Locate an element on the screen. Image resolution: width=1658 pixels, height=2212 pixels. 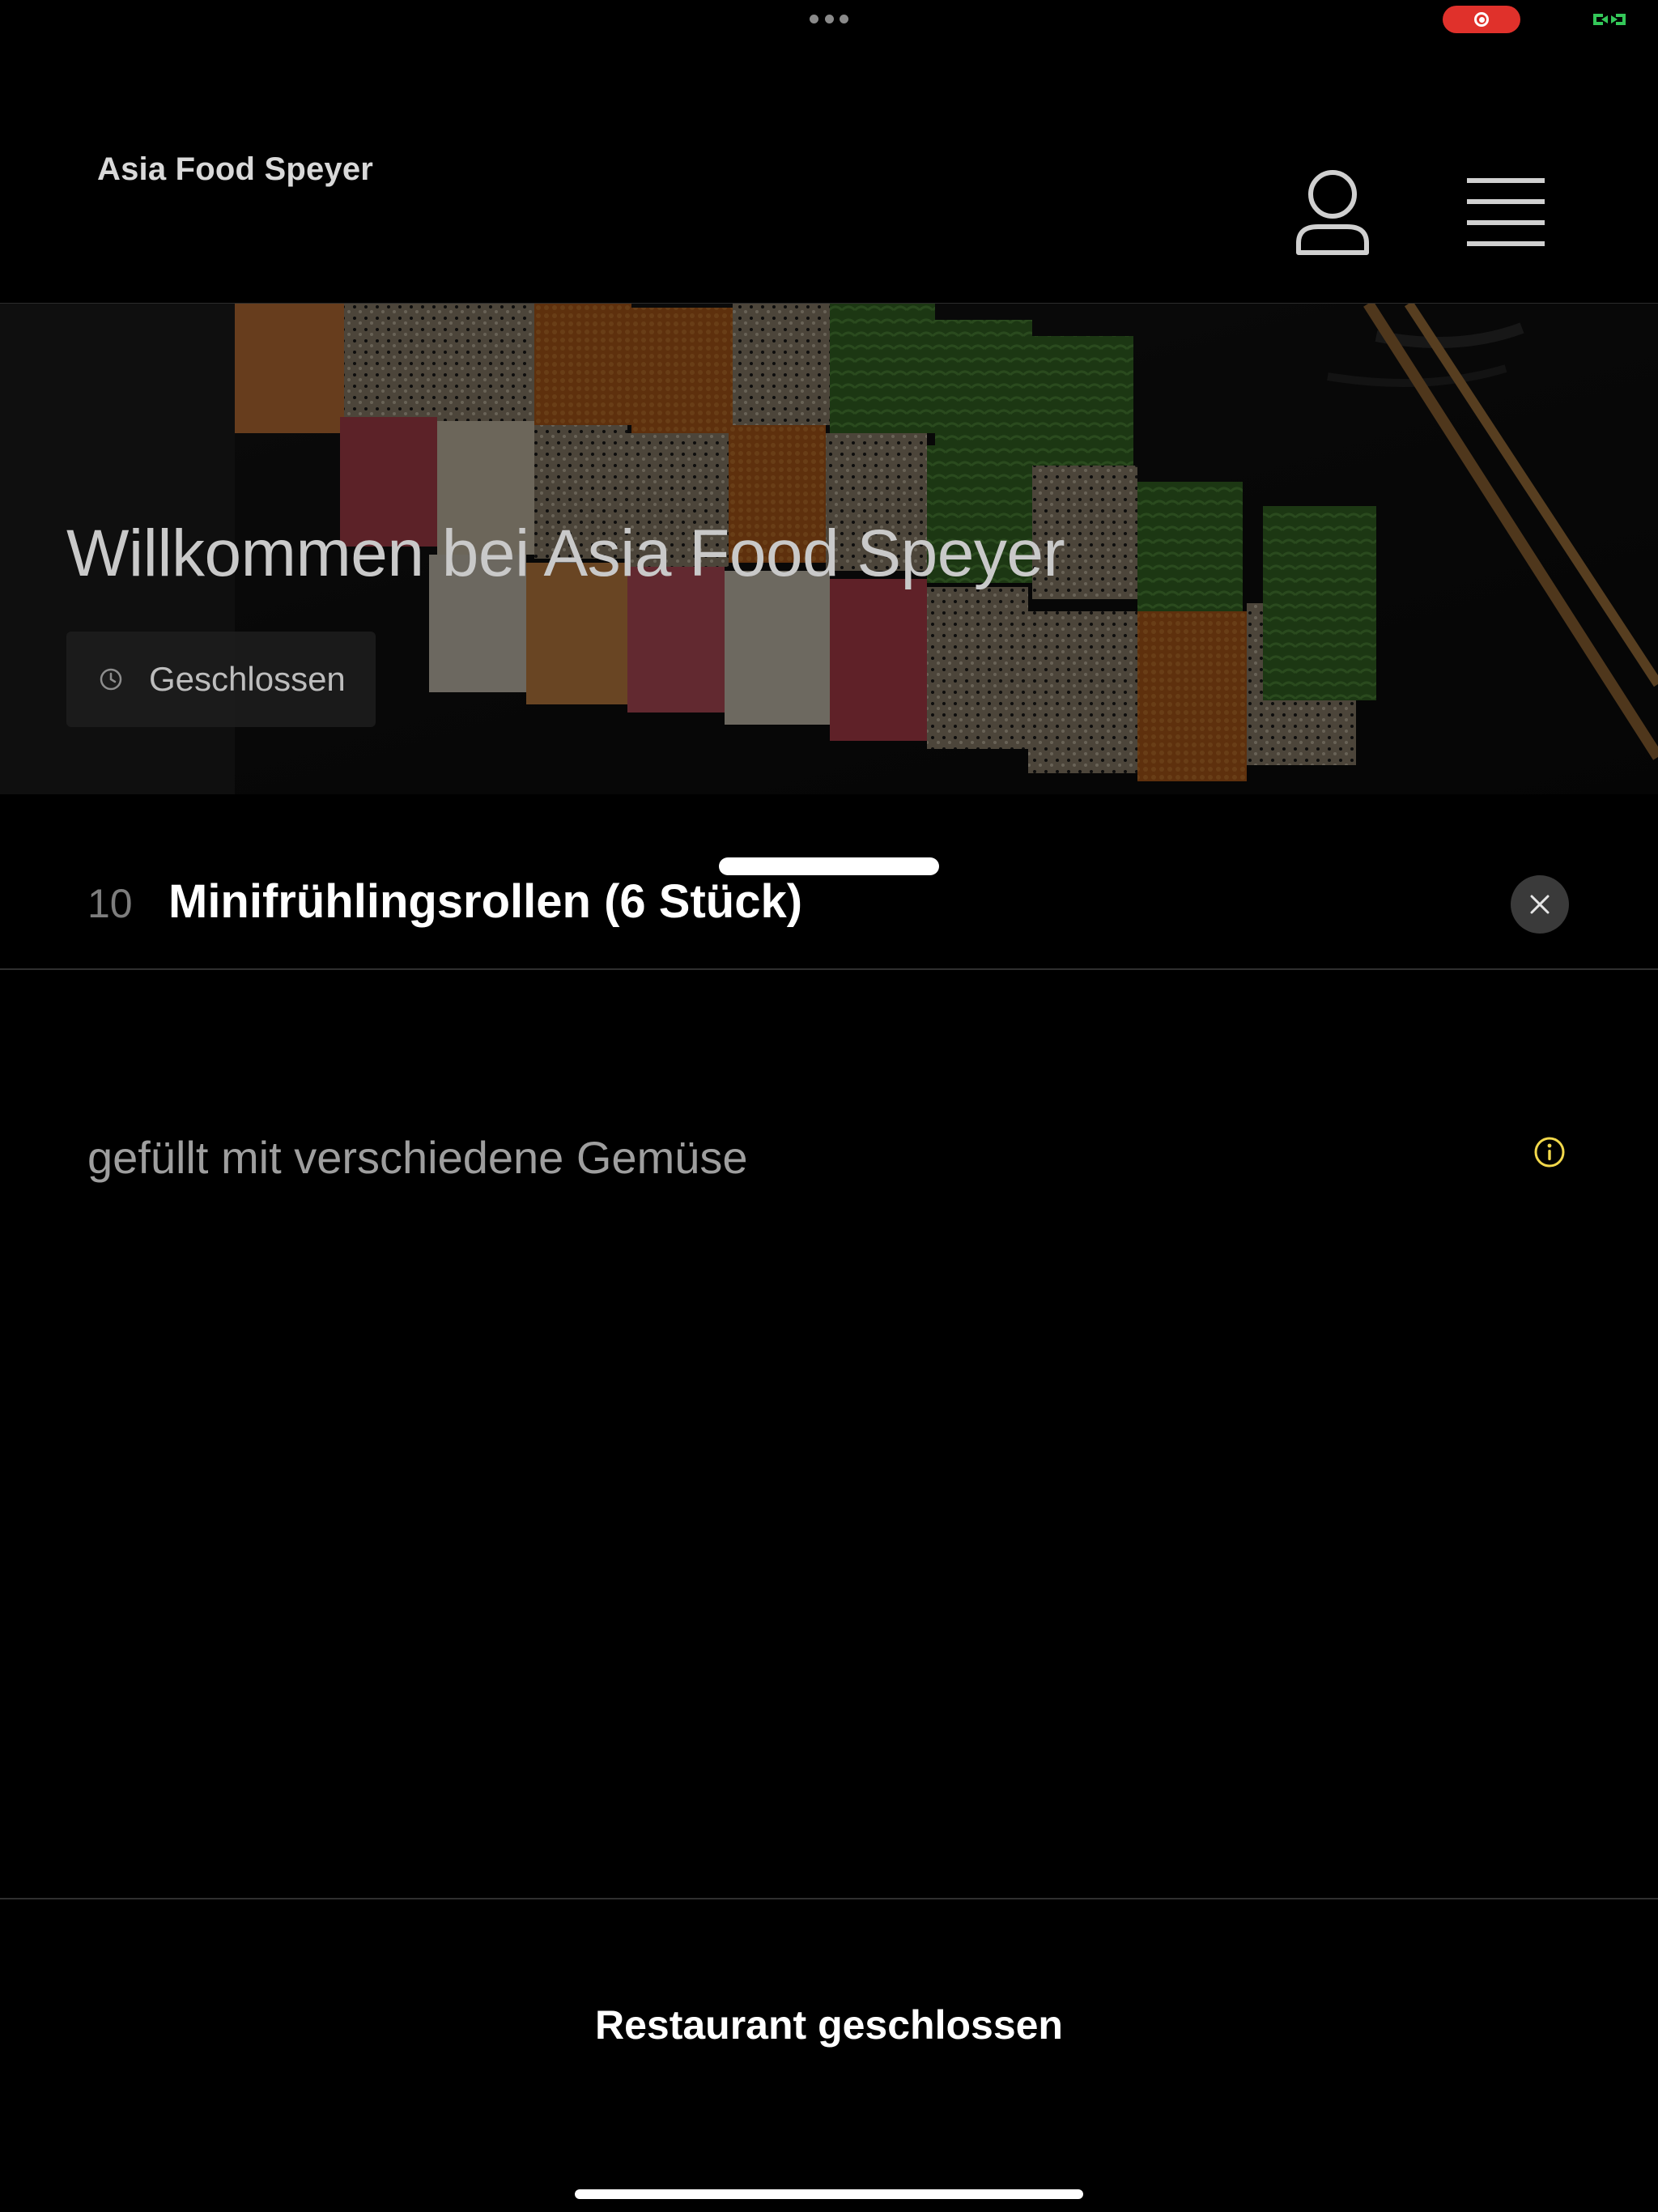
opening-hours-badge: Geschlossen is located at coordinates (221, 680).